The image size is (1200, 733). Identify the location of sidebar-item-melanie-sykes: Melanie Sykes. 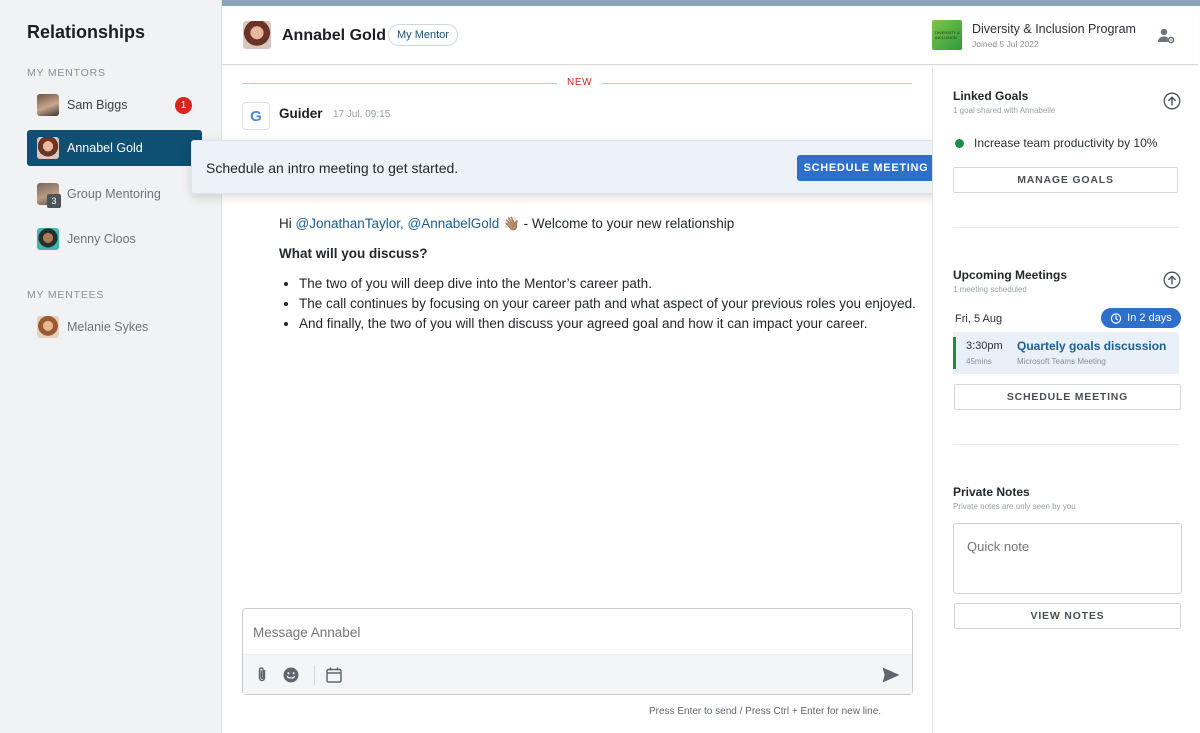
(114, 327).